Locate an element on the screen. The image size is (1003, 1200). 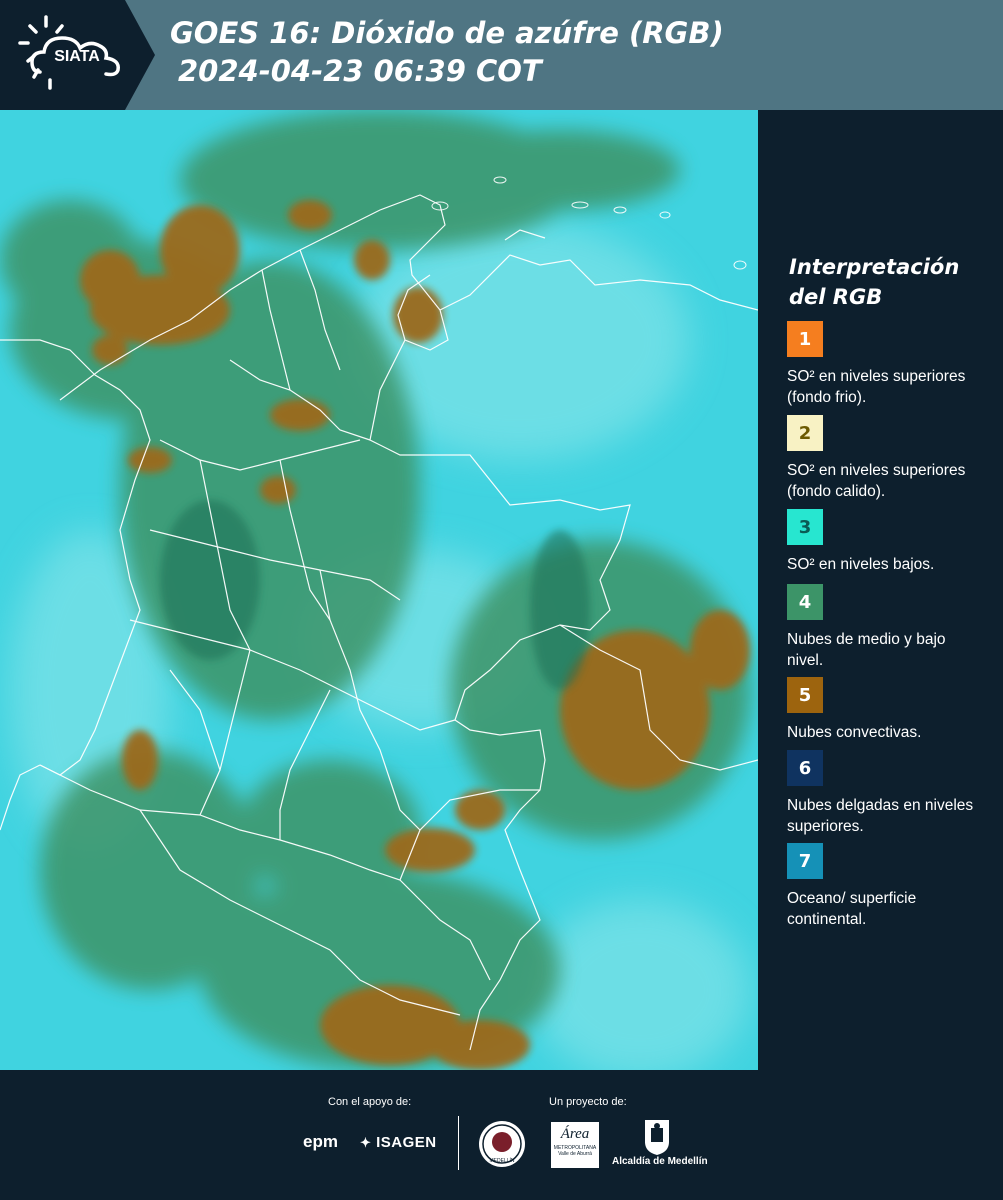
alcaldia-shield-icon is located at coordinates (657, 1137).